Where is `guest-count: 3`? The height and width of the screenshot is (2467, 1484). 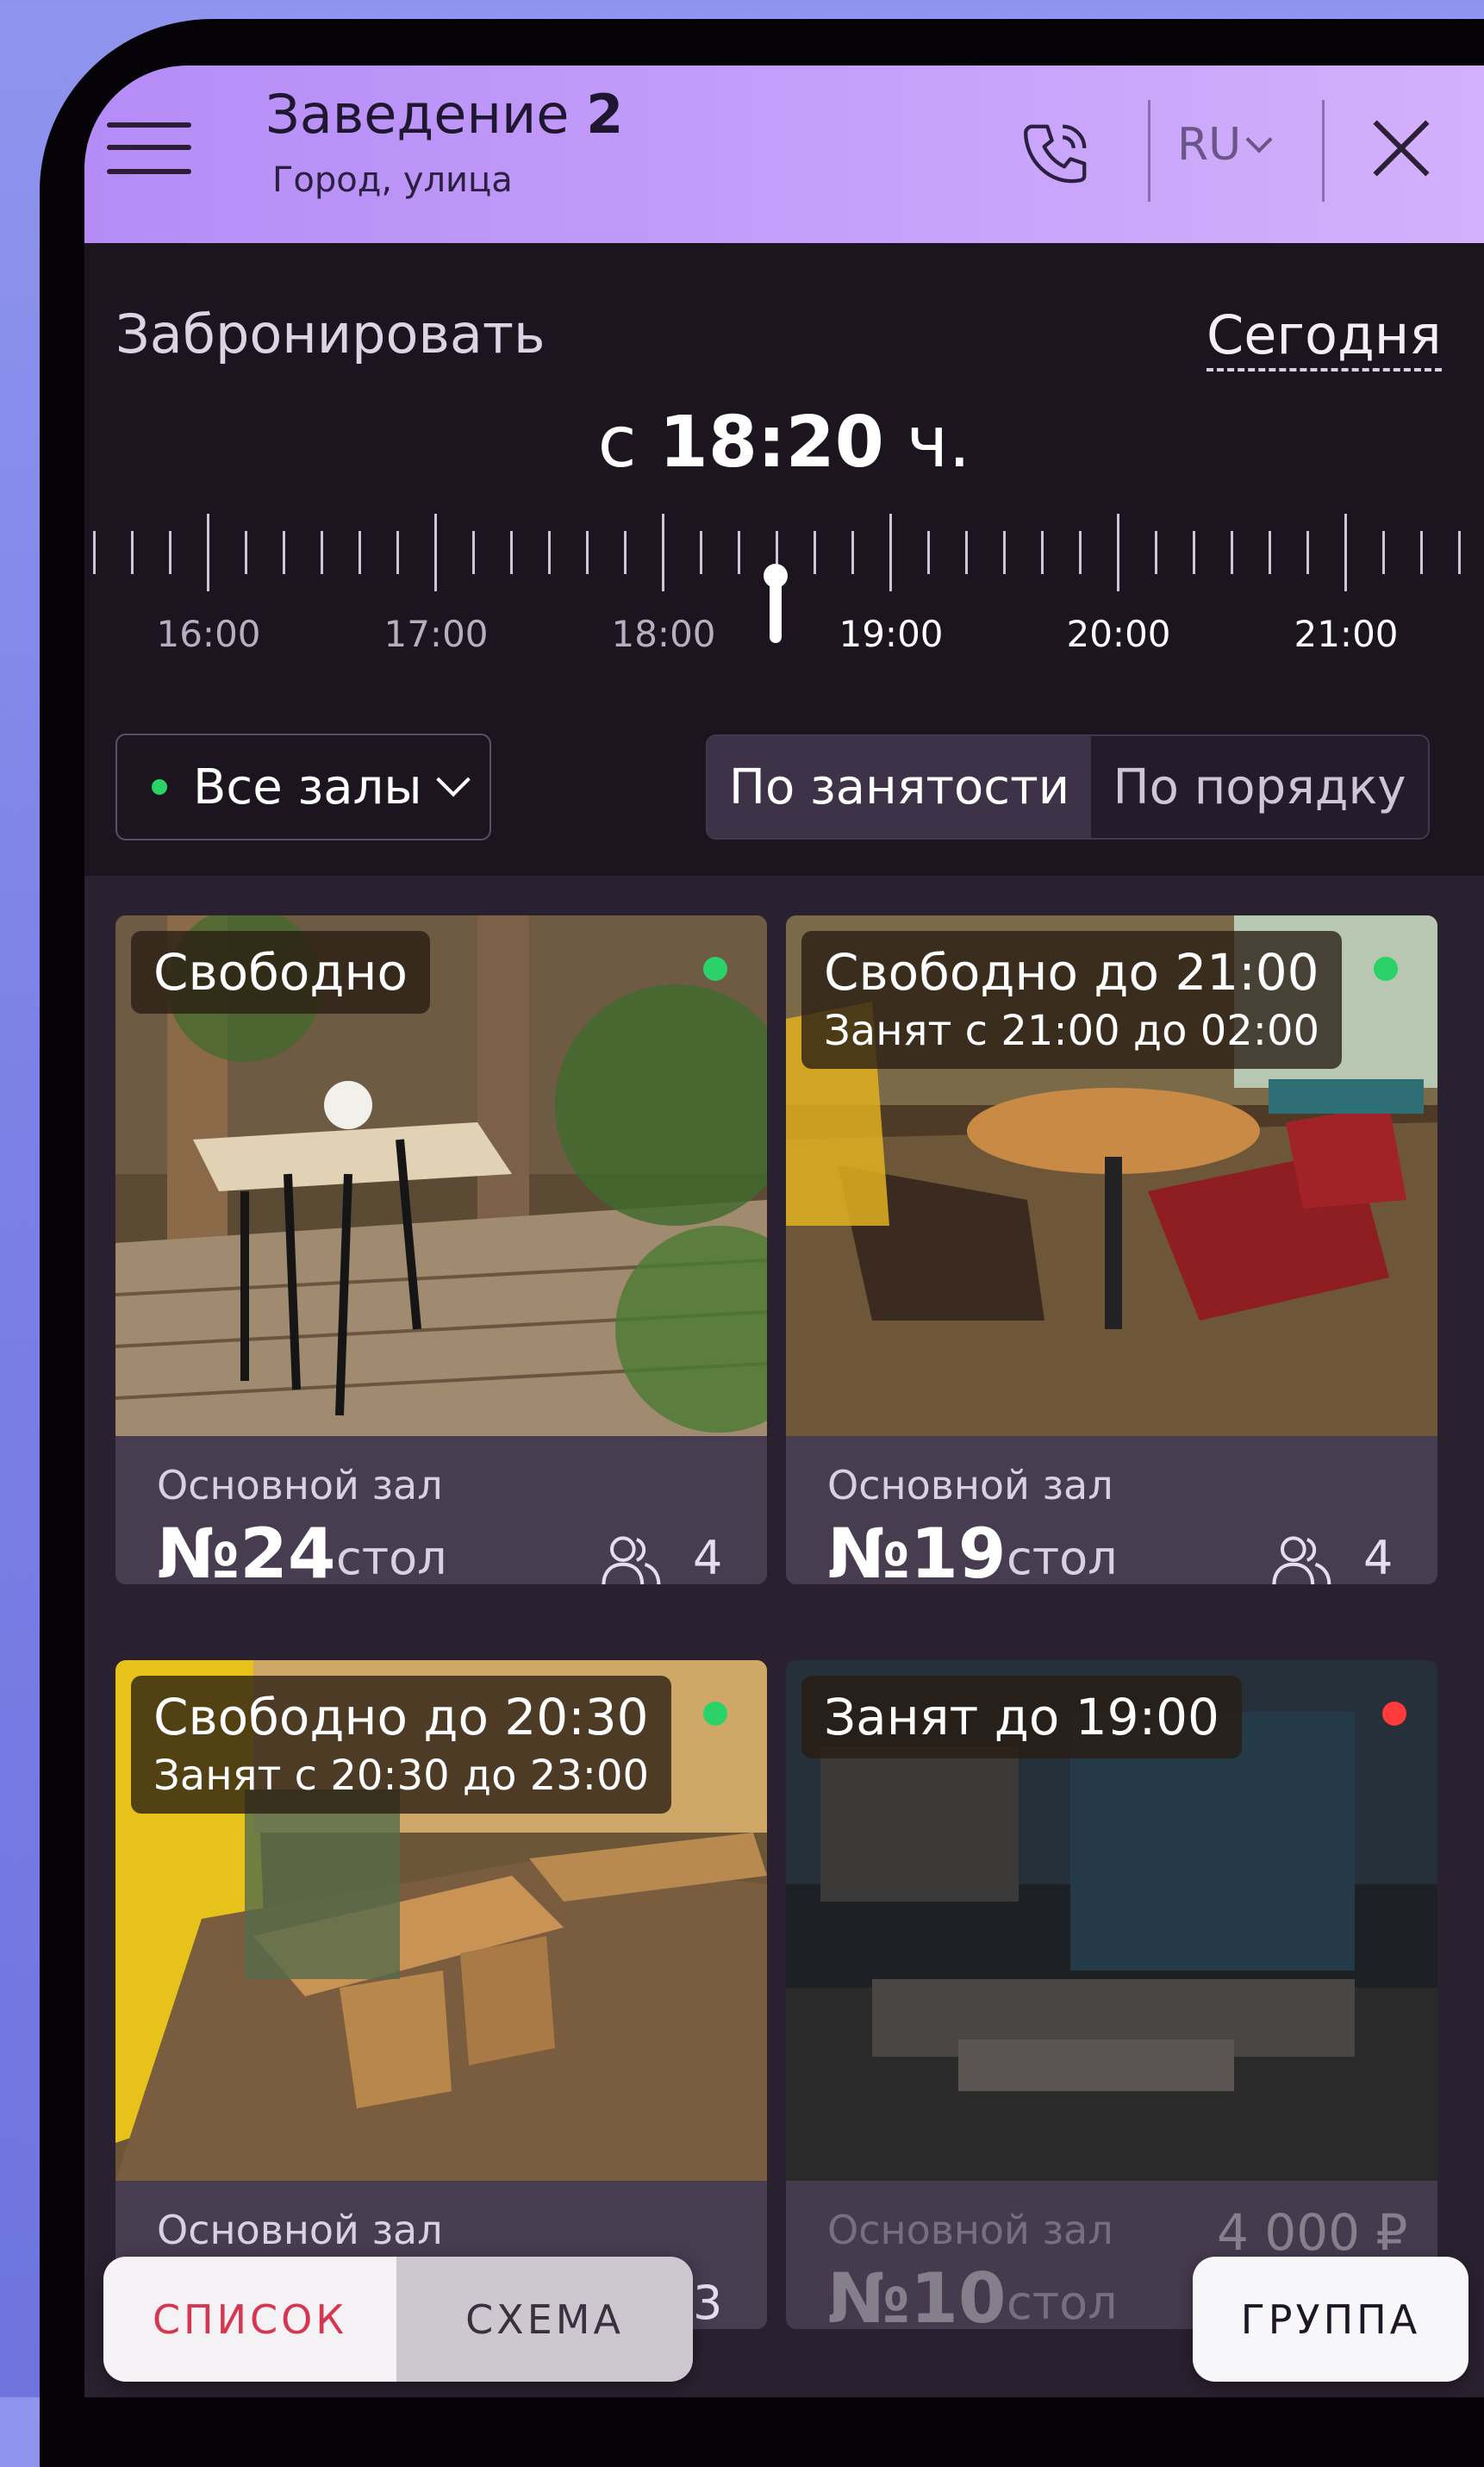
guest-count: 3 is located at coordinates (708, 2303).